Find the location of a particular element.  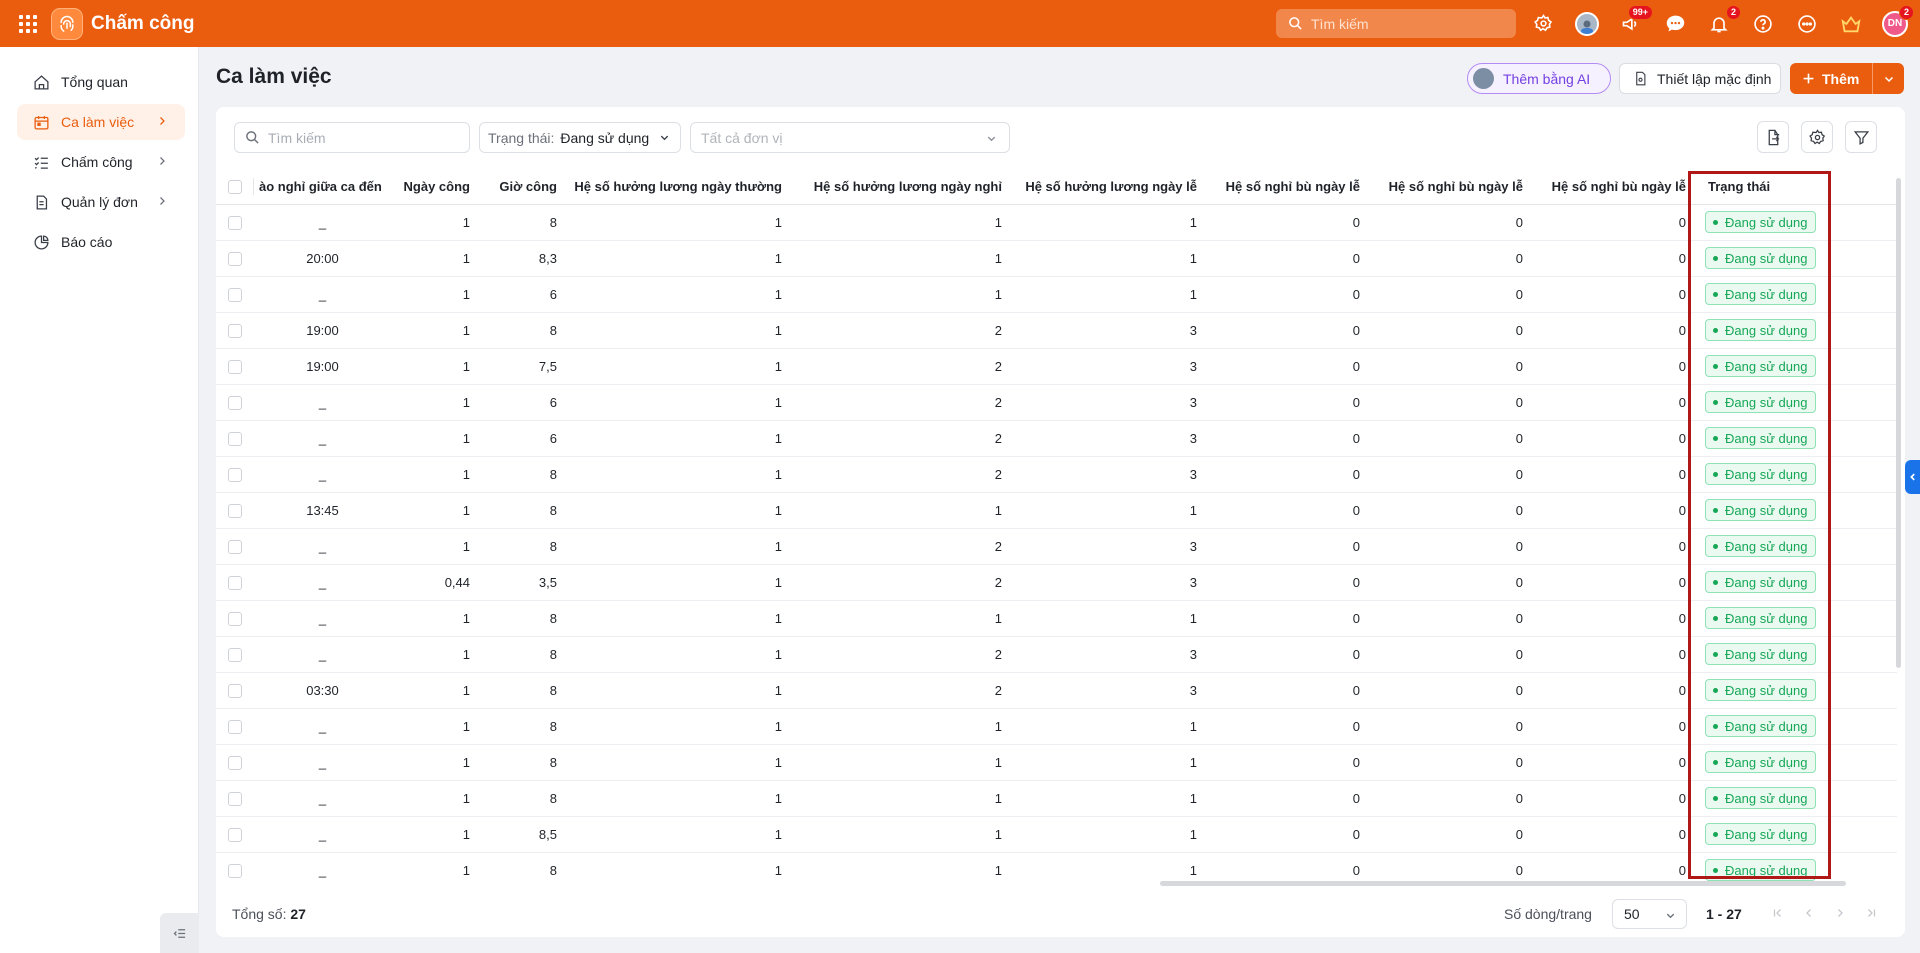

table-row: 20:00 1 8,3 1 1 1 0 0 0 Đang sử dụng is located at coordinates (1056, 258).